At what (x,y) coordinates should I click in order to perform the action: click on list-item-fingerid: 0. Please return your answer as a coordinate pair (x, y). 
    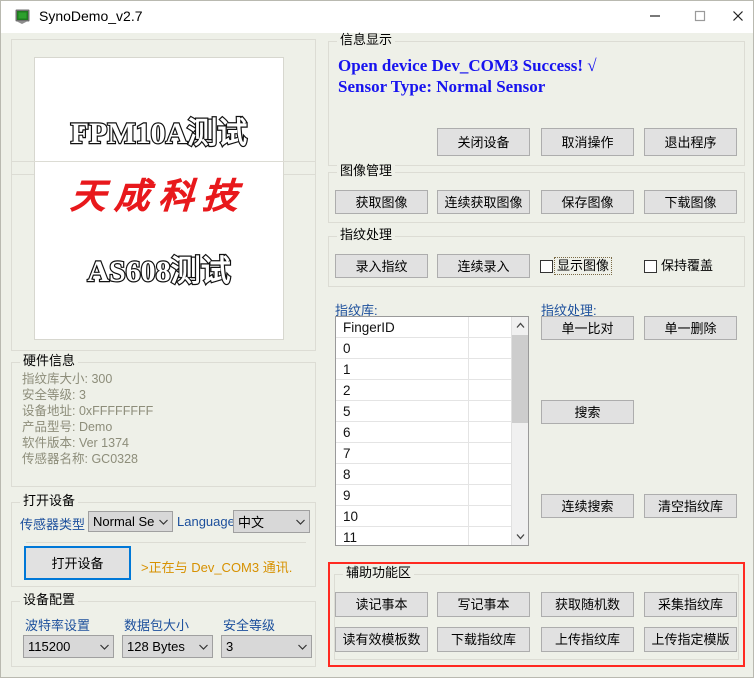
    Looking at the image, I should click on (347, 348).